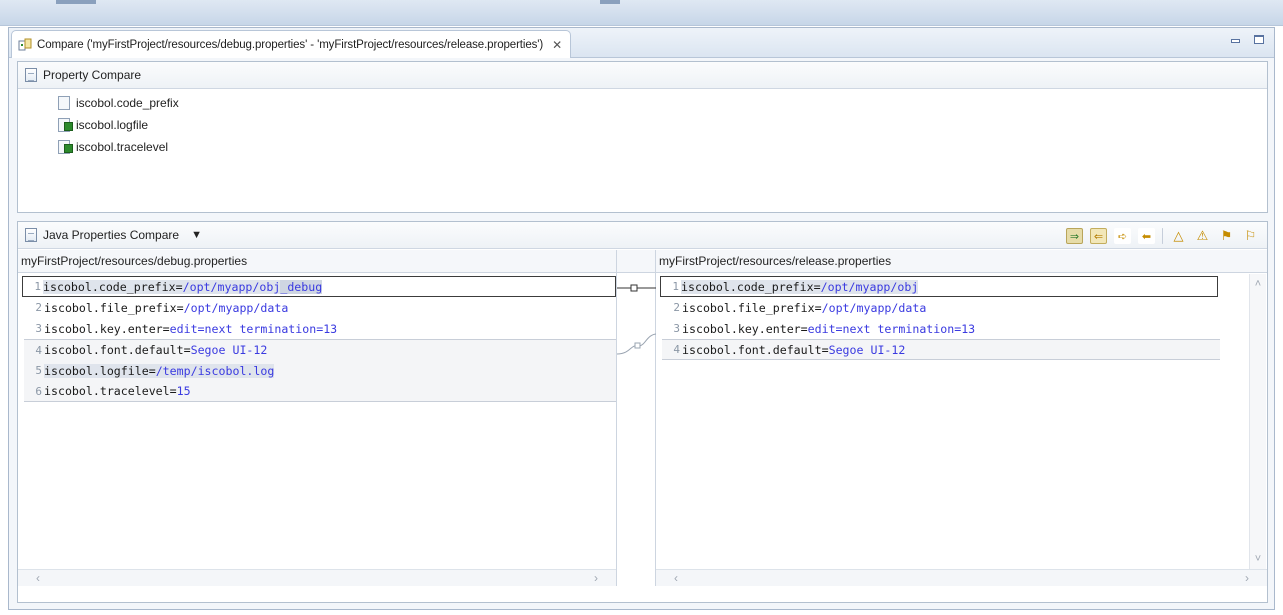 This screenshot has width=1283, height=615. I want to click on toolbar-separator, so click(1162, 236).